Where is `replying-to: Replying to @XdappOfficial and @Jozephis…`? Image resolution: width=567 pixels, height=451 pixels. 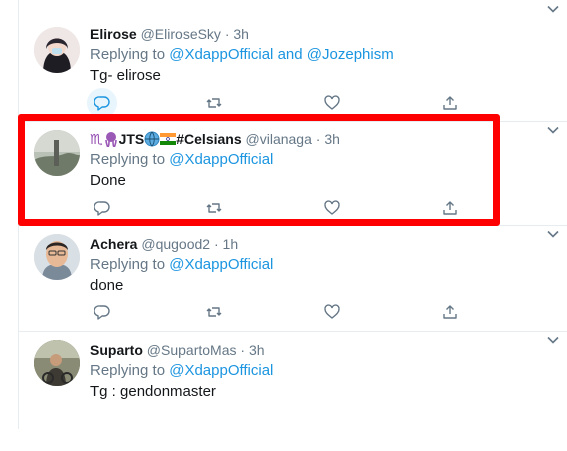
replying-to: Replying to @XdappOfficial and @Jozephis… is located at coordinates (319, 55).